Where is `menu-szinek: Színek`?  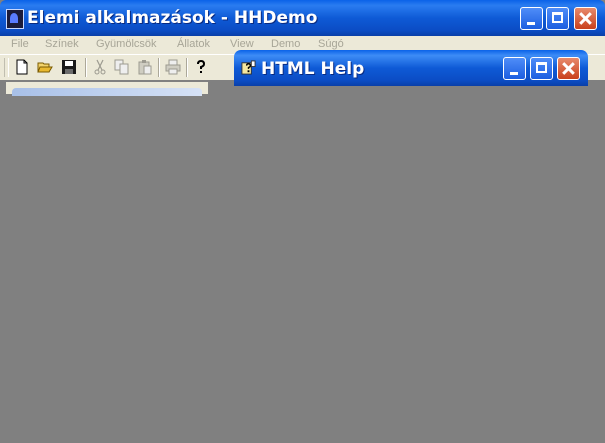
menu-szinek: Színek is located at coordinates (62, 44).